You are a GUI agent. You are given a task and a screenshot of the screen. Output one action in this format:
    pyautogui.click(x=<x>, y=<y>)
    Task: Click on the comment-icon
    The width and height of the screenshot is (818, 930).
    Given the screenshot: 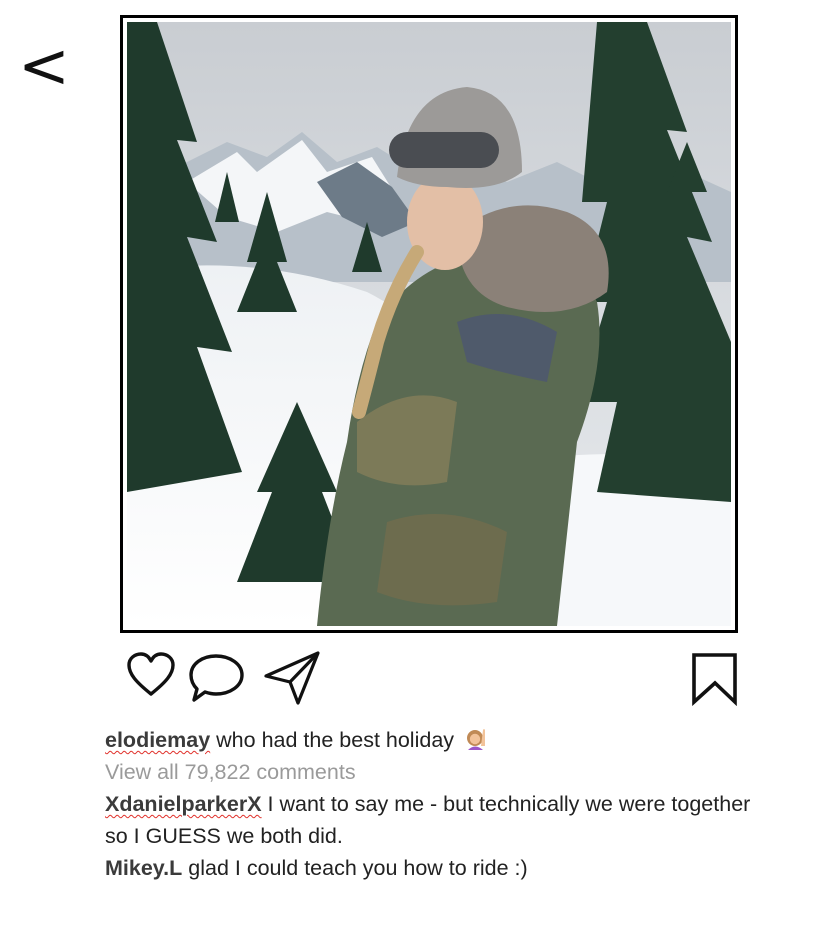 What is the action you would take?
    pyautogui.click(x=217, y=678)
    